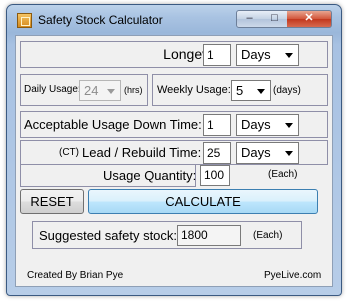  Describe the element at coordinates (251, 90) in the screenshot. I see `weekly-usage-select: 5` at that location.